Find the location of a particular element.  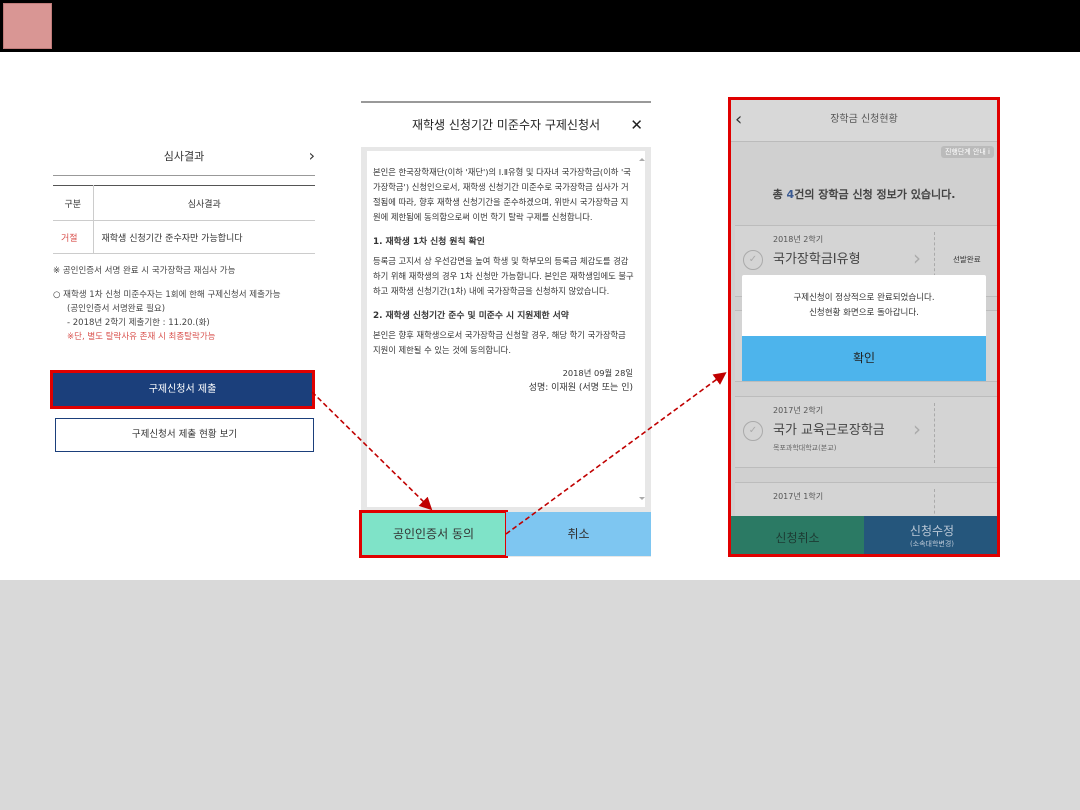

warning-text: ※단, 별도 탈락사유 존재 시 최종탈락가능 is located at coordinates (141, 337).